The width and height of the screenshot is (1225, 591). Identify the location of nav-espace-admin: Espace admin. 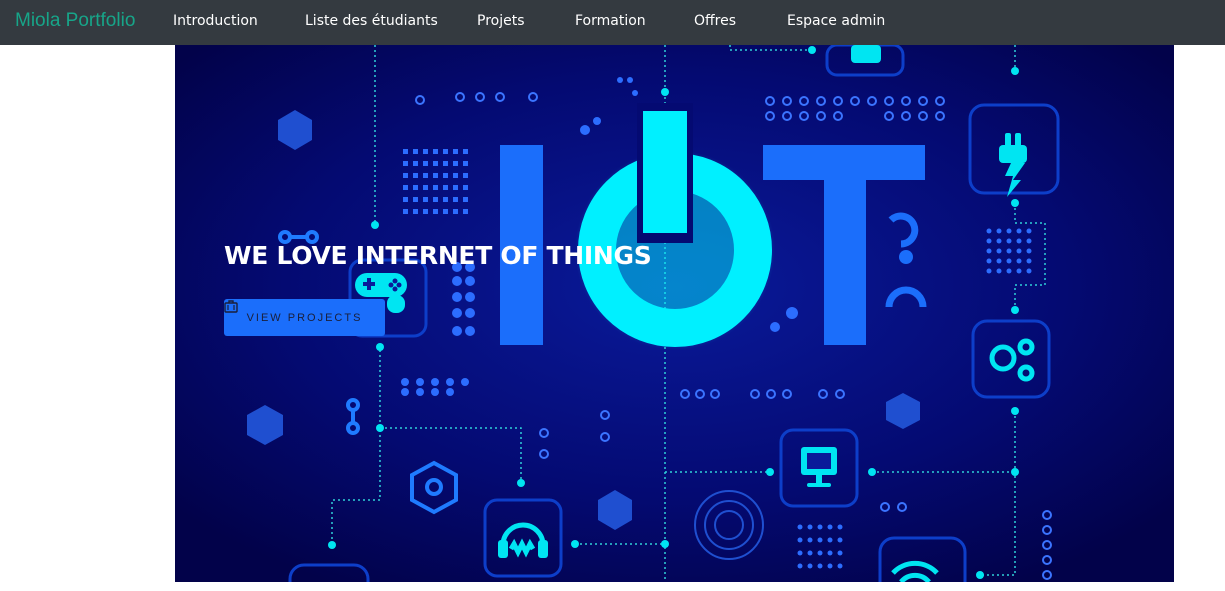
(836, 21).